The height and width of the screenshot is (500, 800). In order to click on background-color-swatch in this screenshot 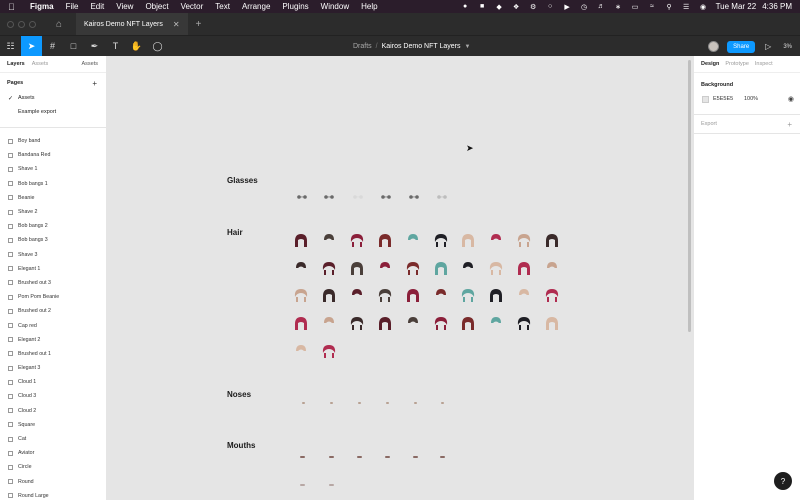, I will do `click(705, 99)`.